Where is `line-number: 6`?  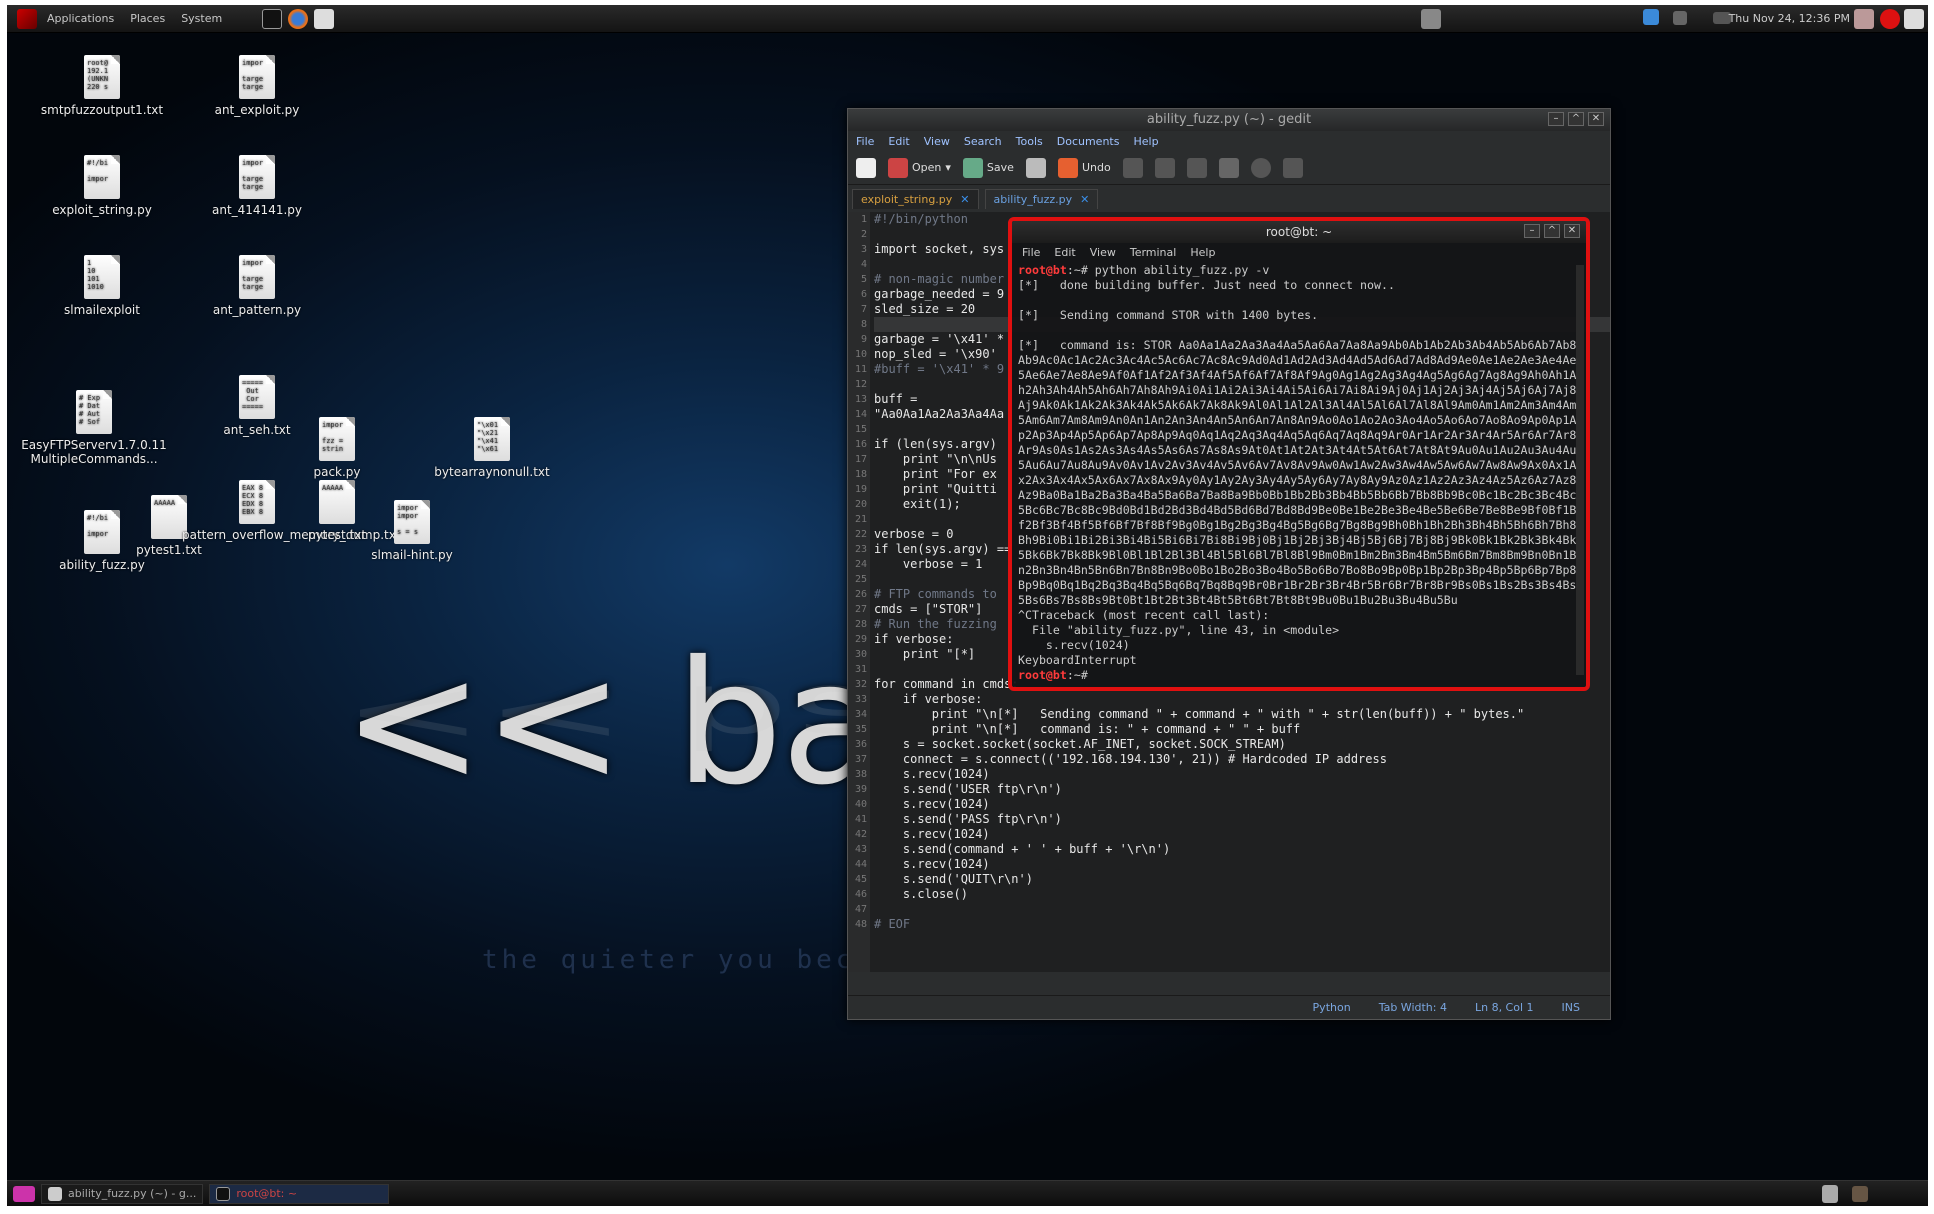 line-number: 6 is located at coordinates (863, 294).